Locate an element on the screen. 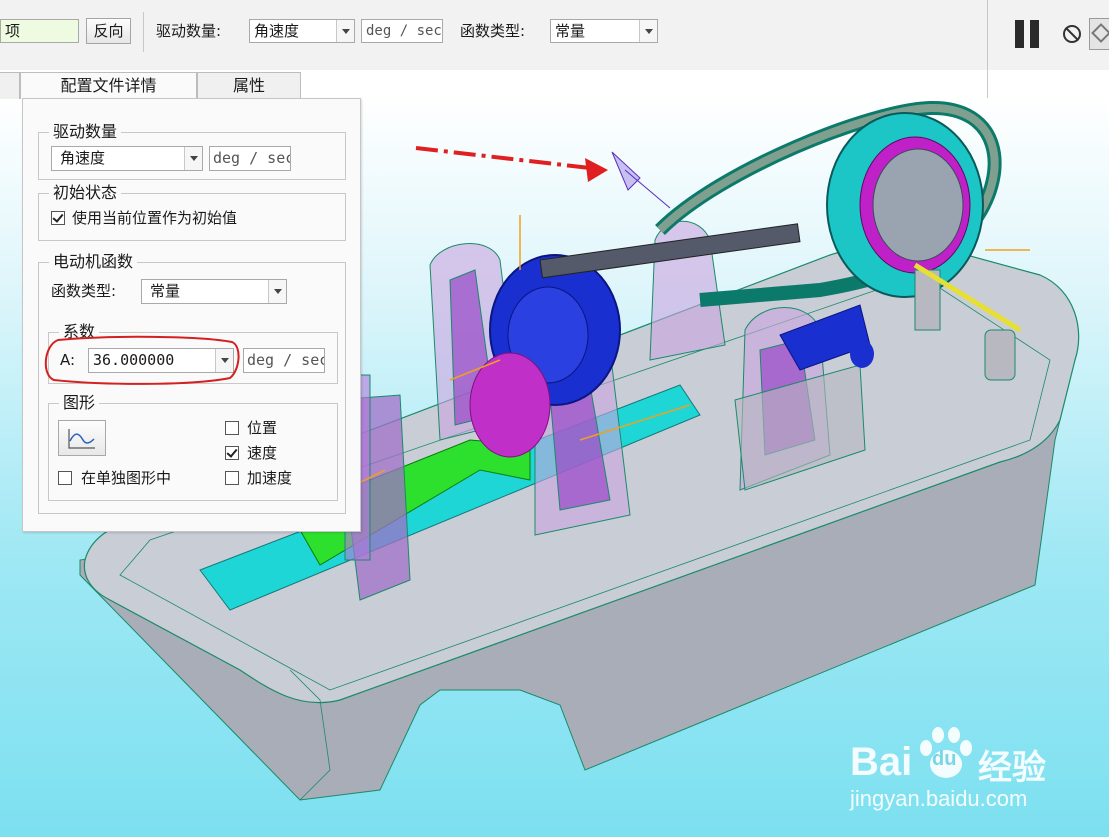 This screenshot has width=1109, height=837. separate-graph-checkbox is located at coordinates (65, 478).